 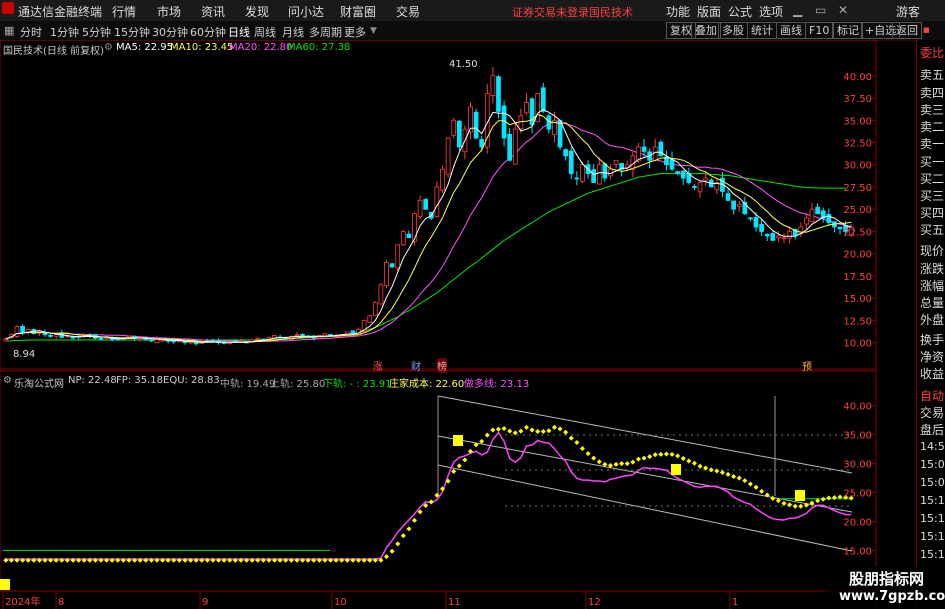 What do you see at coordinates (124, 11) in the screenshot?
I see `menu-market-quotes: 行情` at bounding box center [124, 11].